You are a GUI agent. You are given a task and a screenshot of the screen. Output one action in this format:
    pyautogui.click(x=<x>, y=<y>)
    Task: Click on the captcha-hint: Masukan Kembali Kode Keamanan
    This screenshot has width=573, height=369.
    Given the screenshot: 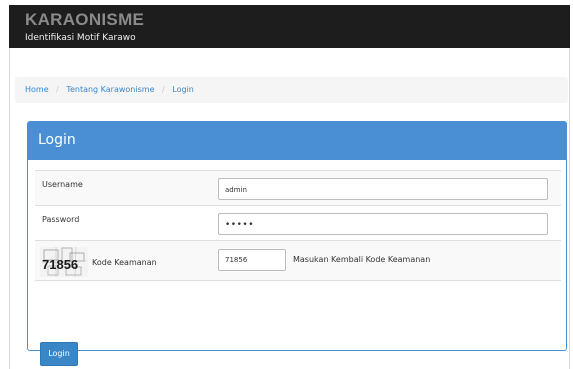 What is the action you would take?
    pyautogui.click(x=362, y=259)
    